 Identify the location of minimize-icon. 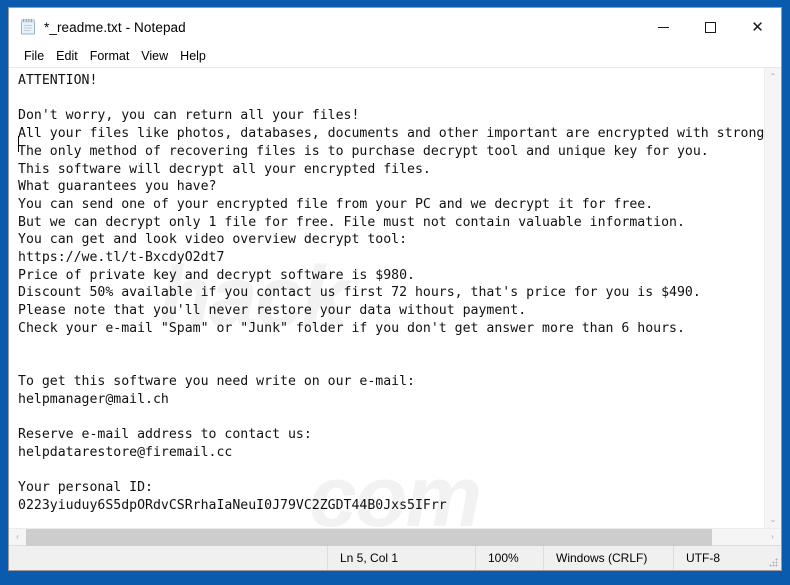
(663, 27).